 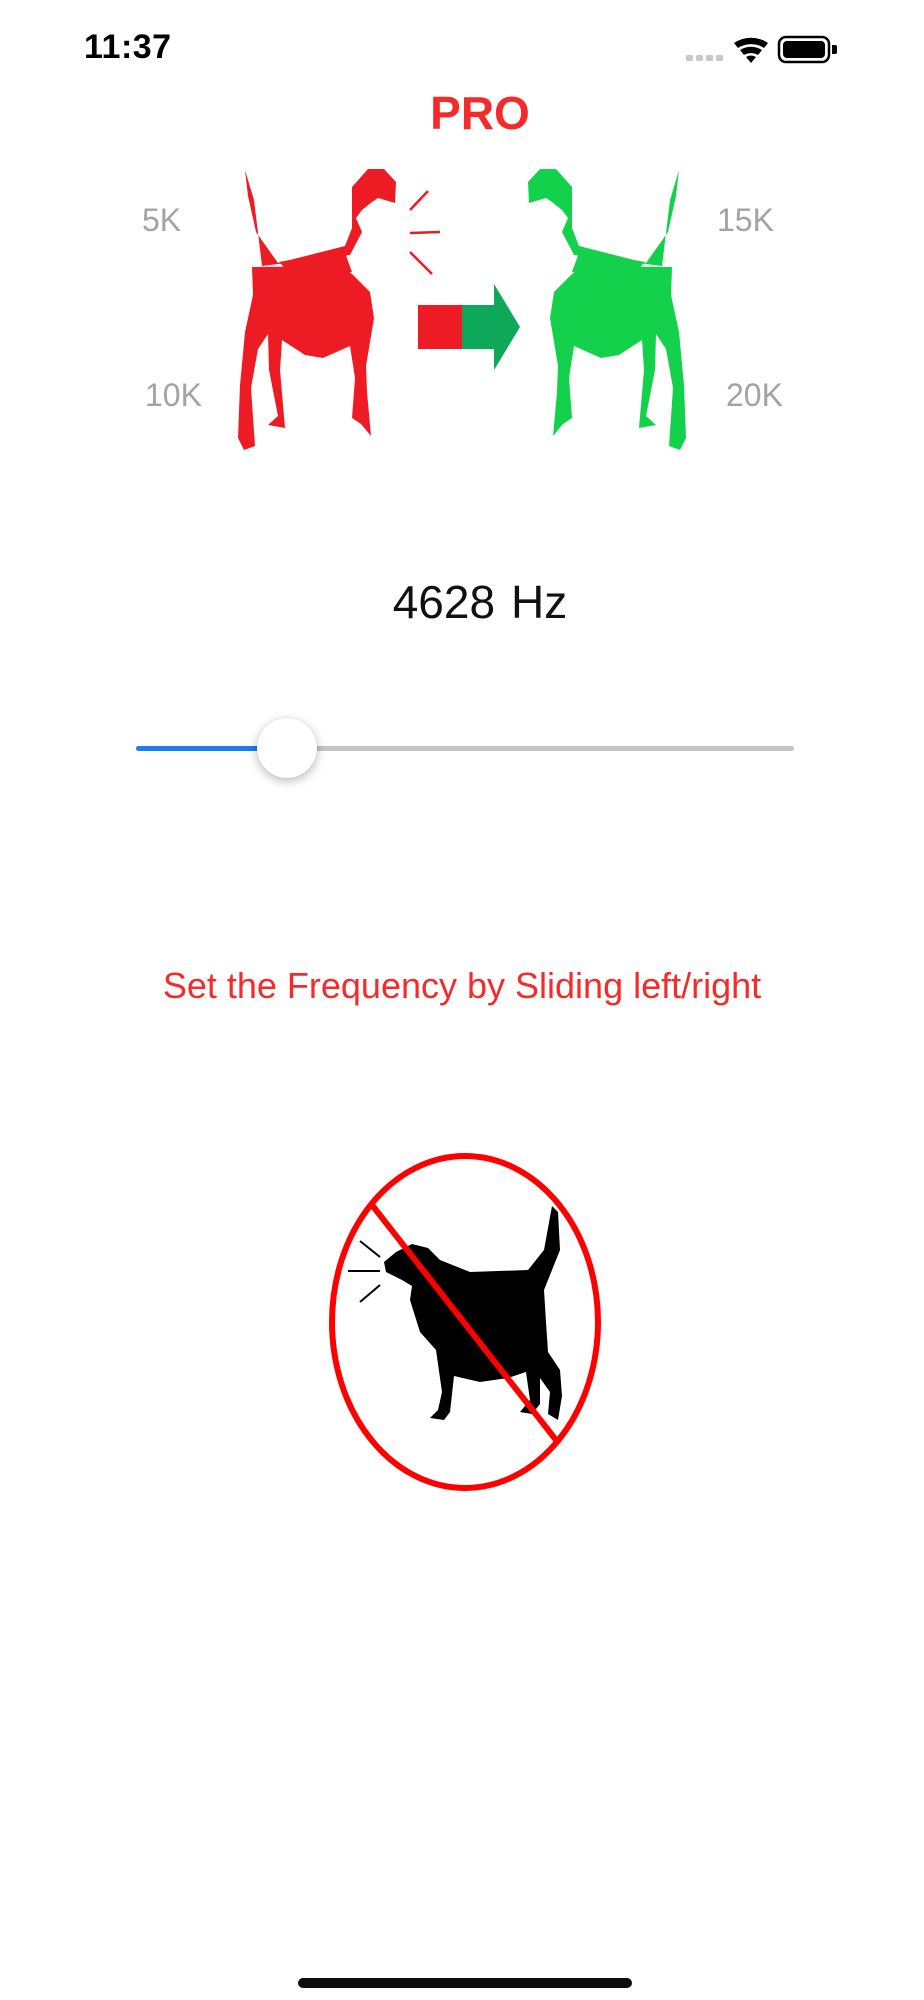 What do you see at coordinates (317, 309) in the screenshot?
I see `barking-dog-icon` at bounding box center [317, 309].